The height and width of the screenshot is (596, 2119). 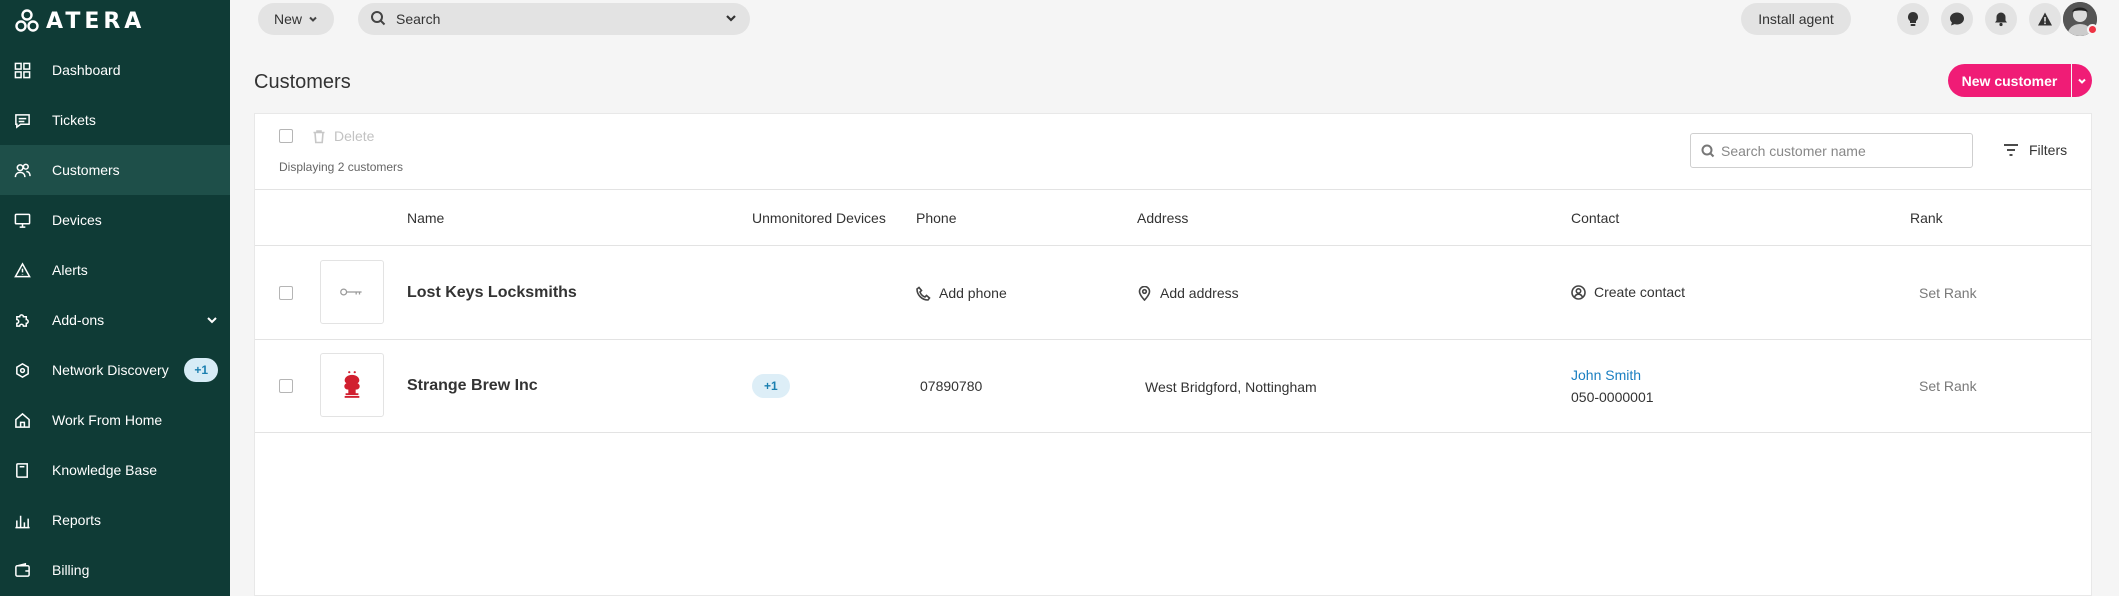 What do you see at coordinates (96, 21) in the screenshot?
I see `brand-name: ATERA` at bounding box center [96, 21].